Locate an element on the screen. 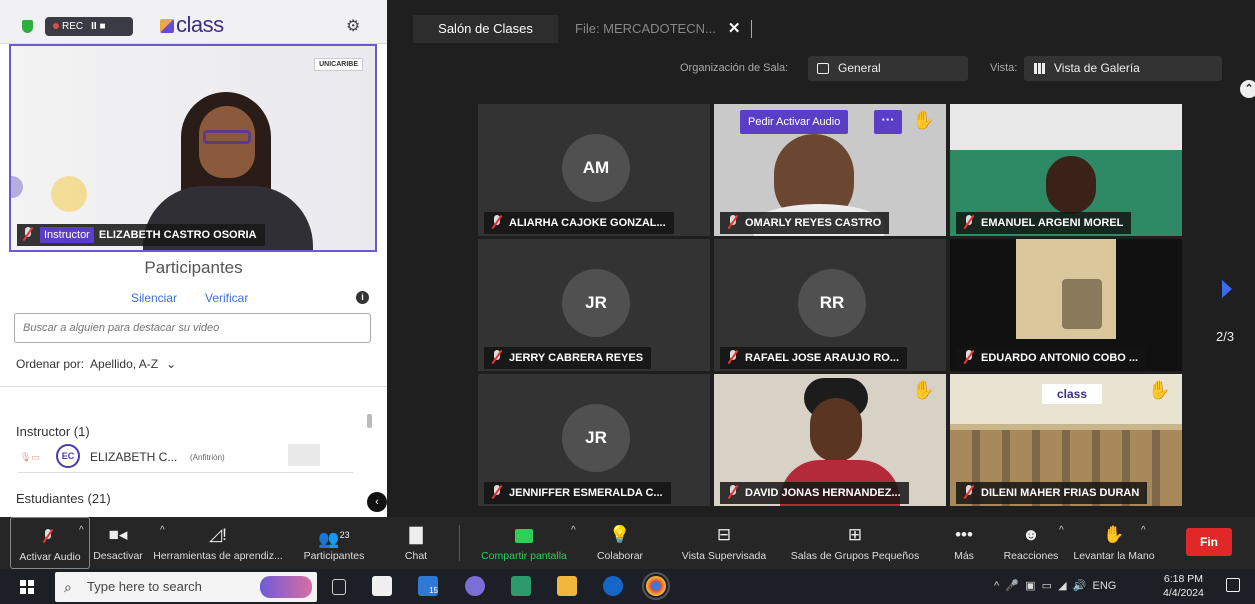 The image size is (1255, 604). view-select: Vista de Galería is located at coordinates (1123, 68).